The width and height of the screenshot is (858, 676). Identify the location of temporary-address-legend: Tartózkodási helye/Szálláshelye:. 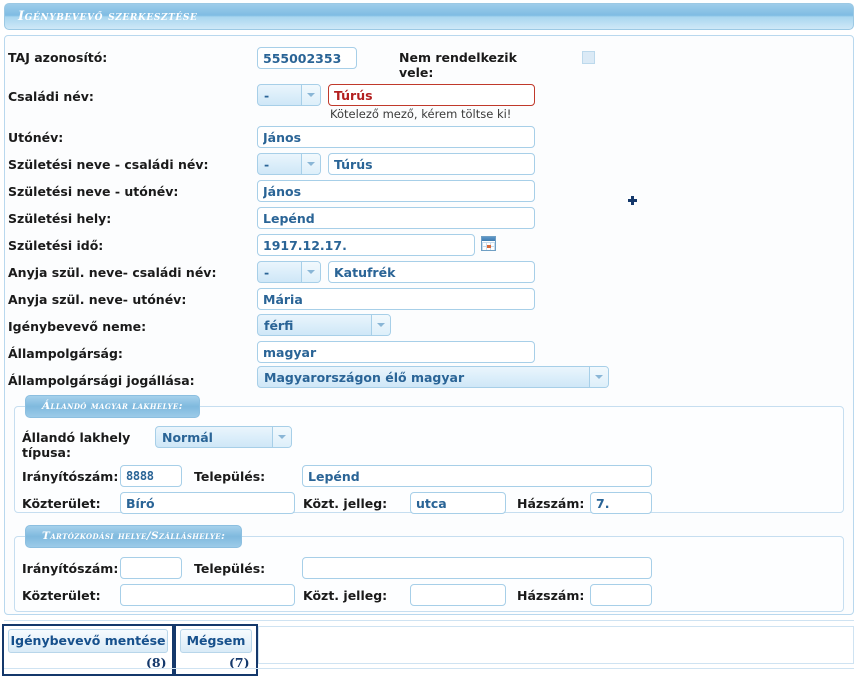
(134, 536).